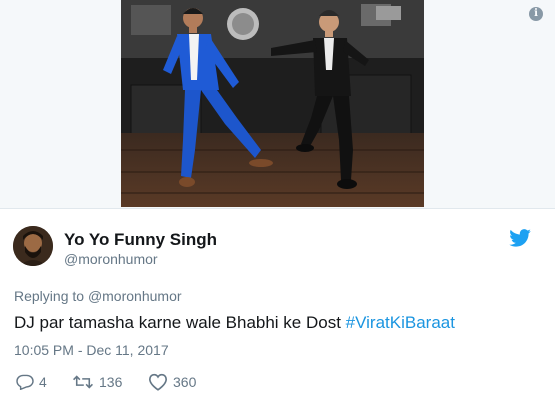 This screenshot has width=555, height=402. What do you see at coordinates (97, 382) in the screenshot?
I see `retweet-button: 136` at bounding box center [97, 382].